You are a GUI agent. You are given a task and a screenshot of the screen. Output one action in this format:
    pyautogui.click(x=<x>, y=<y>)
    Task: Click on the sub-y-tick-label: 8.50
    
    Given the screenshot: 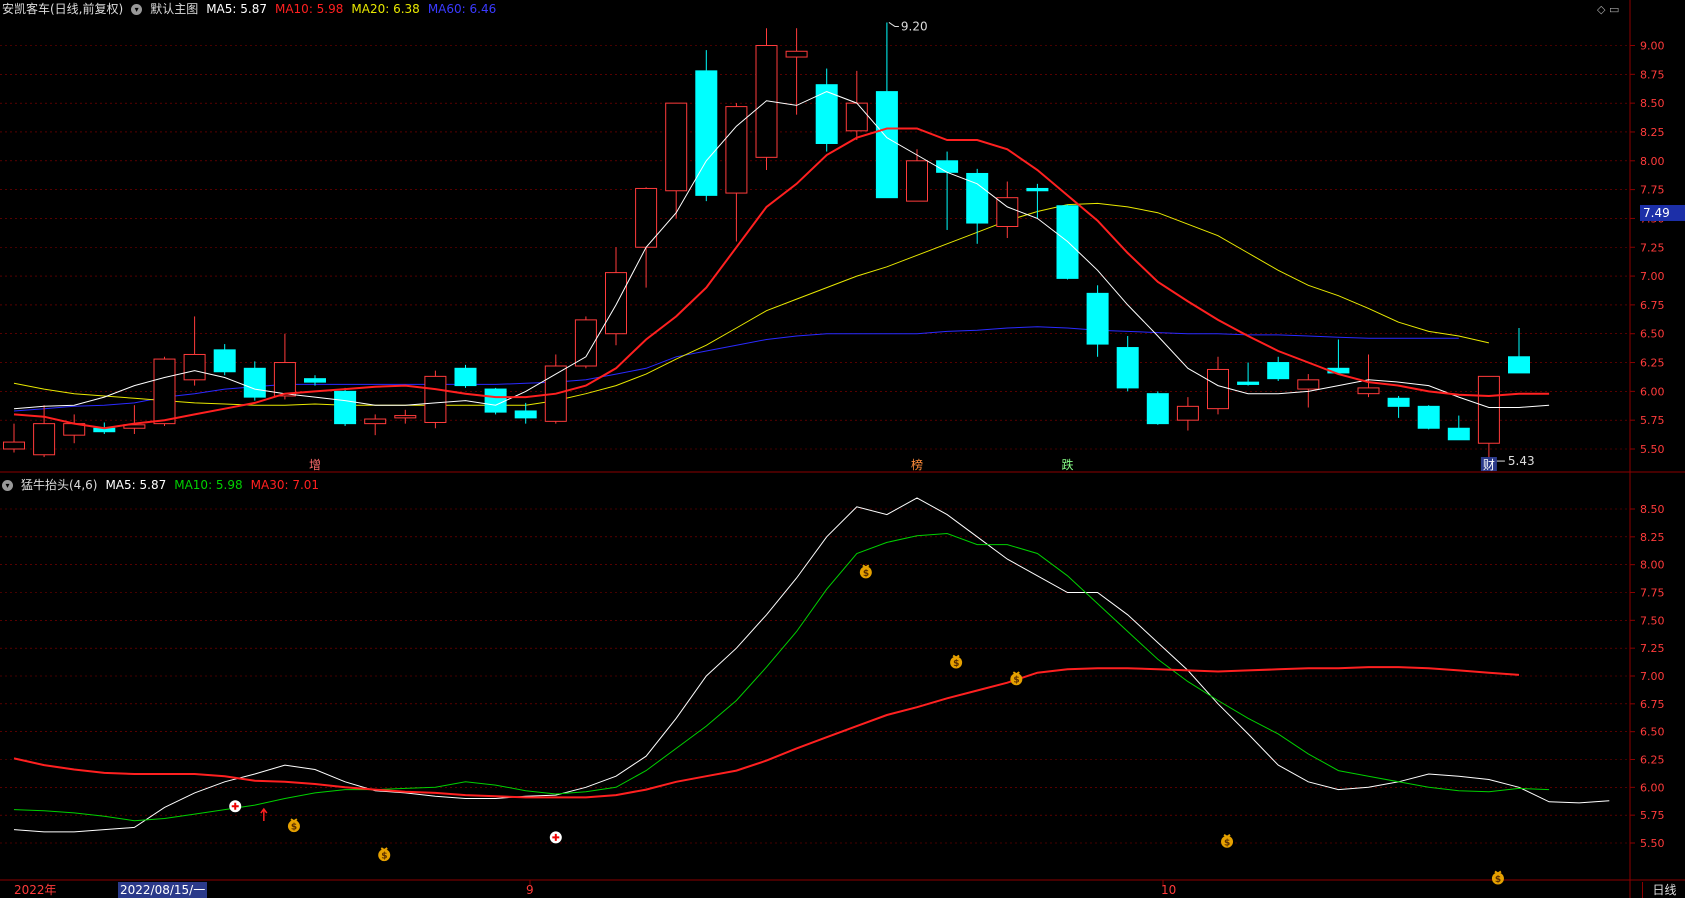 What is the action you would take?
    pyautogui.click(x=1652, y=509)
    